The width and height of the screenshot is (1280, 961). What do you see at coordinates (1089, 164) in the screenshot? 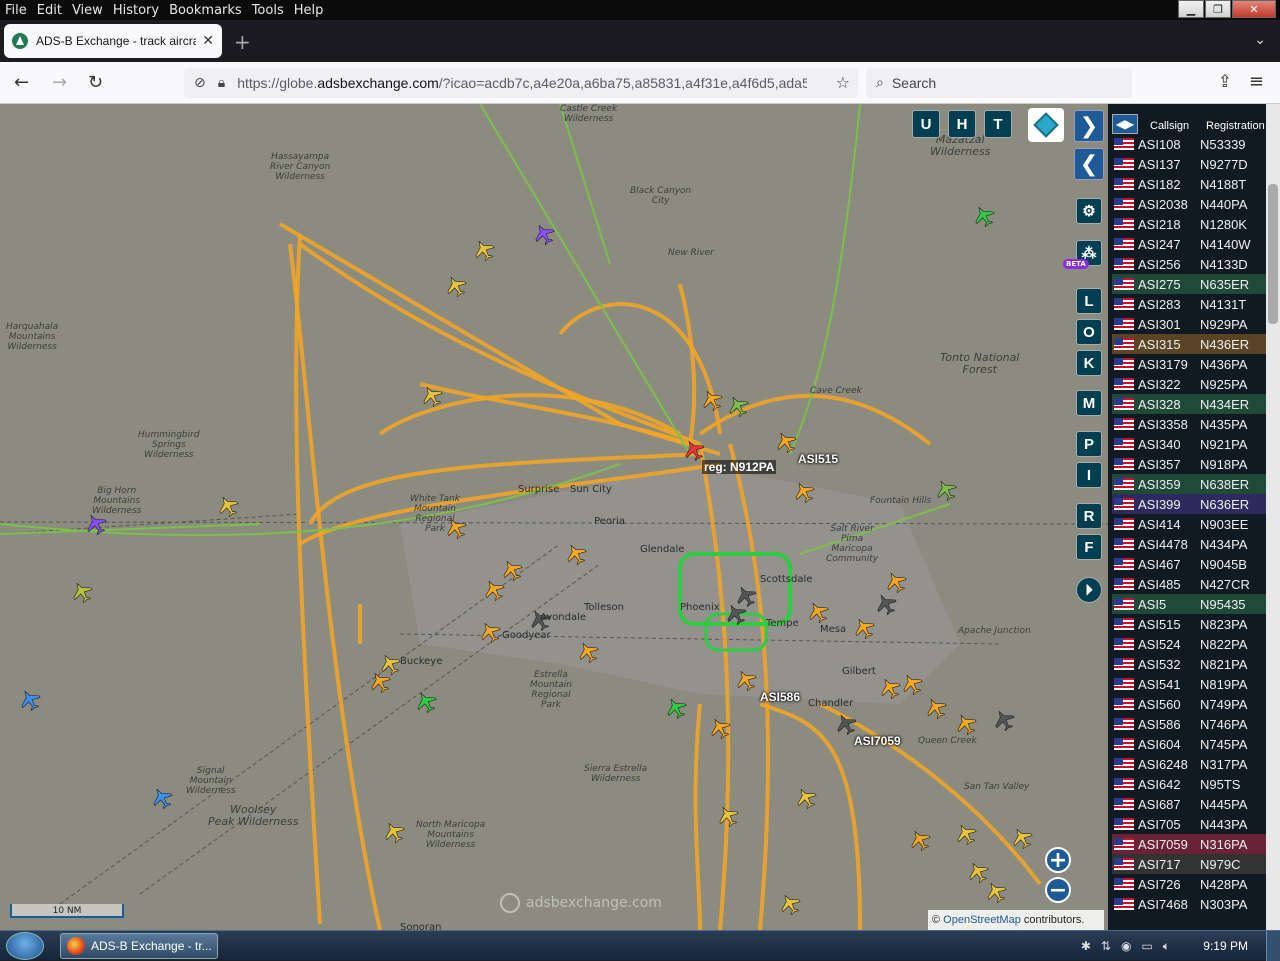
I see `collapse-panel-button: ❮` at bounding box center [1089, 164].